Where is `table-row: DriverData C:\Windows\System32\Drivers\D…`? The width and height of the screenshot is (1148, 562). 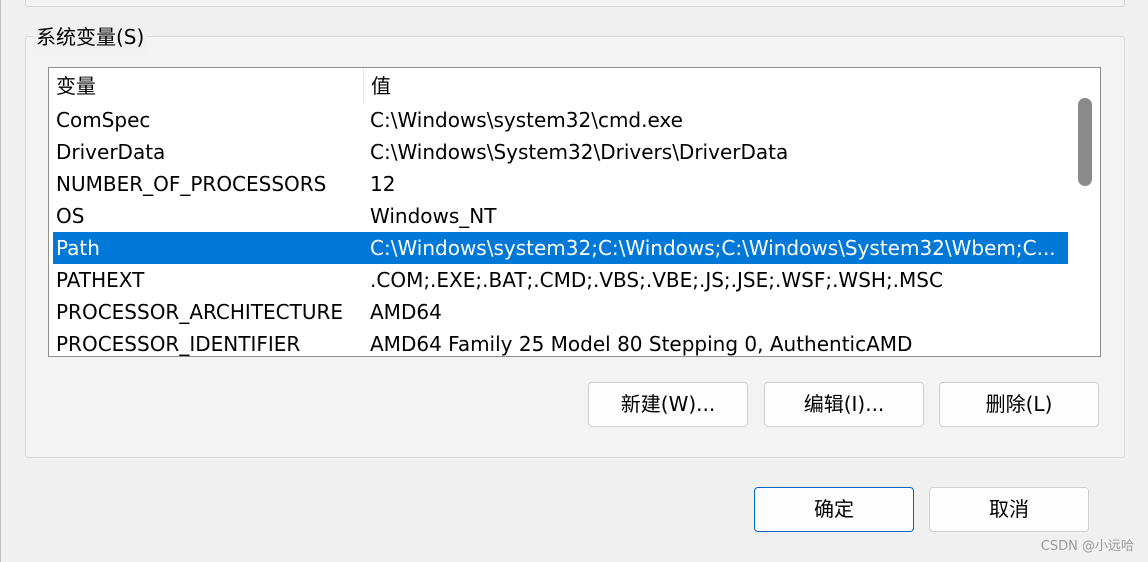
table-row: DriverData C:\Windows\System32\Drivers\D… is located at coordinates (558, 152).